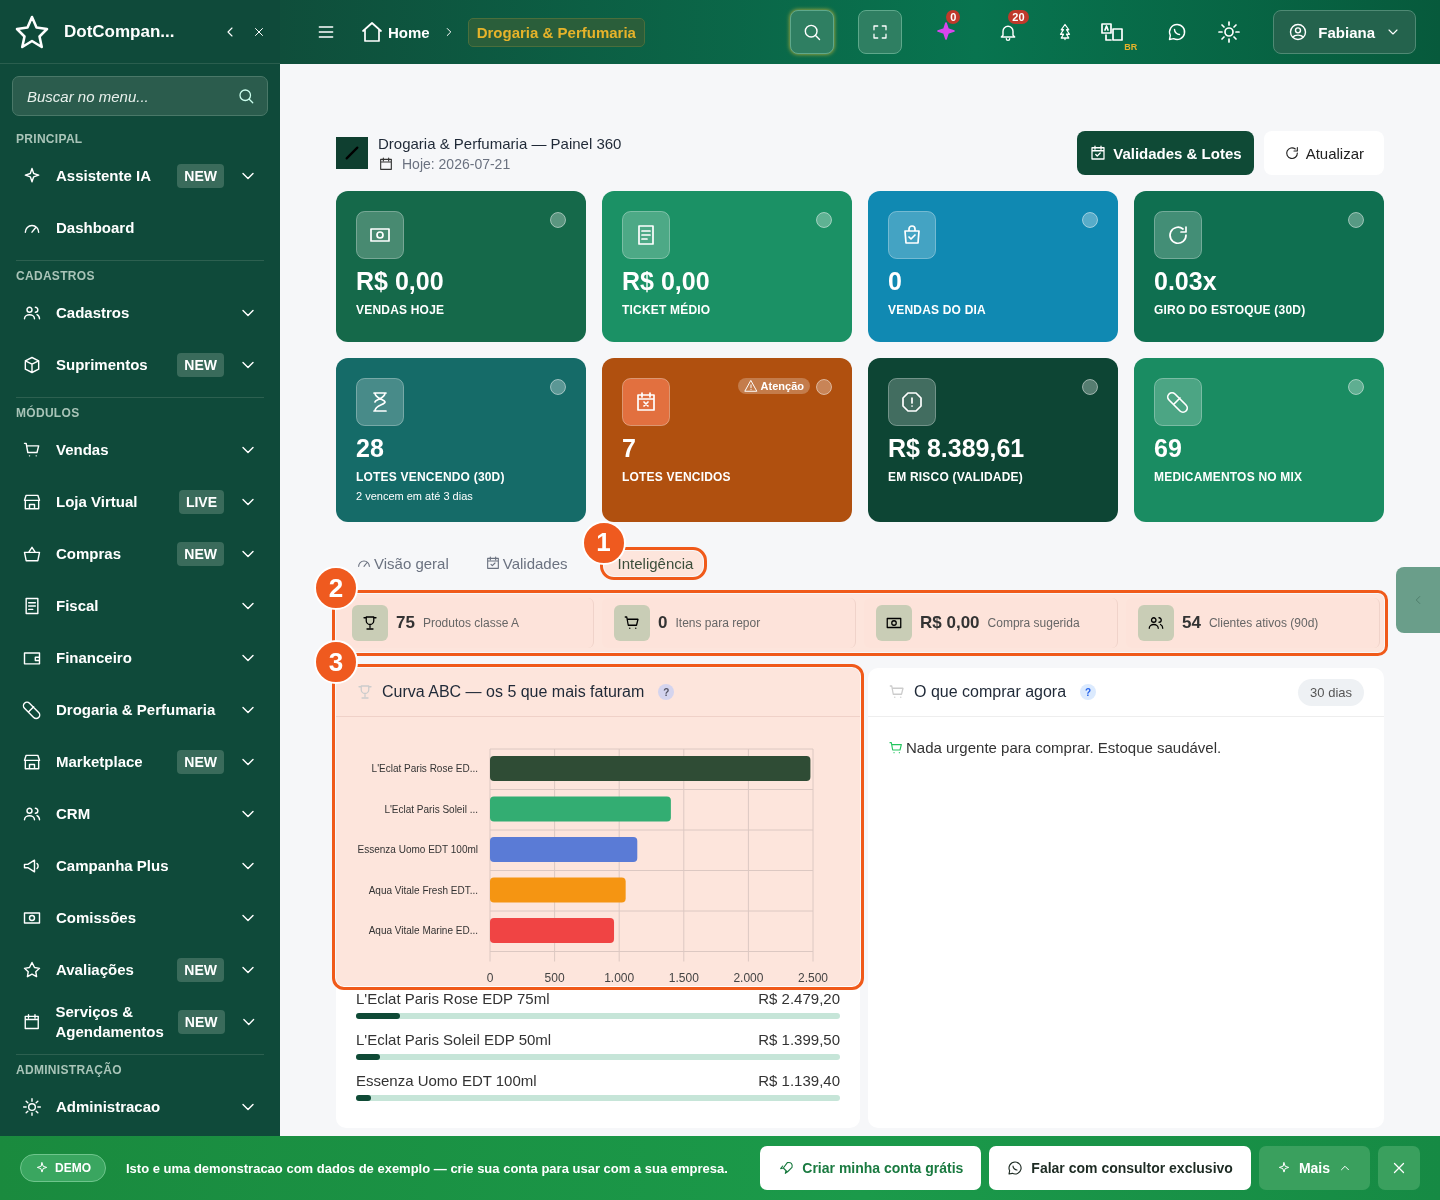 The image size is (1440, 1200). What do you see at coordinates (395, 32) in the screenshot?
I see `home-link: Home` at bounding box center [395, 32].